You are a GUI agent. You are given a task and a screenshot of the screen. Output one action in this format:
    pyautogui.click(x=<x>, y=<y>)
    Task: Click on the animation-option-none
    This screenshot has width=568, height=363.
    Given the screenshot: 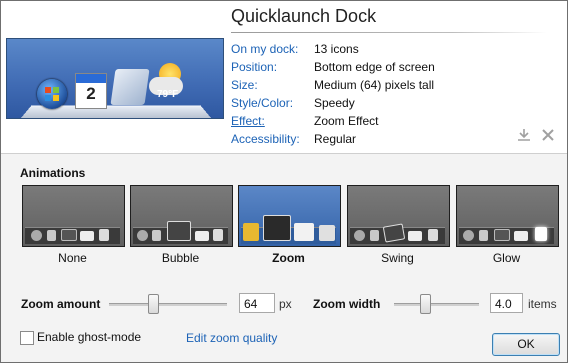 What is the action you would take?
    pyautogui.click(x=73, y=216)
    